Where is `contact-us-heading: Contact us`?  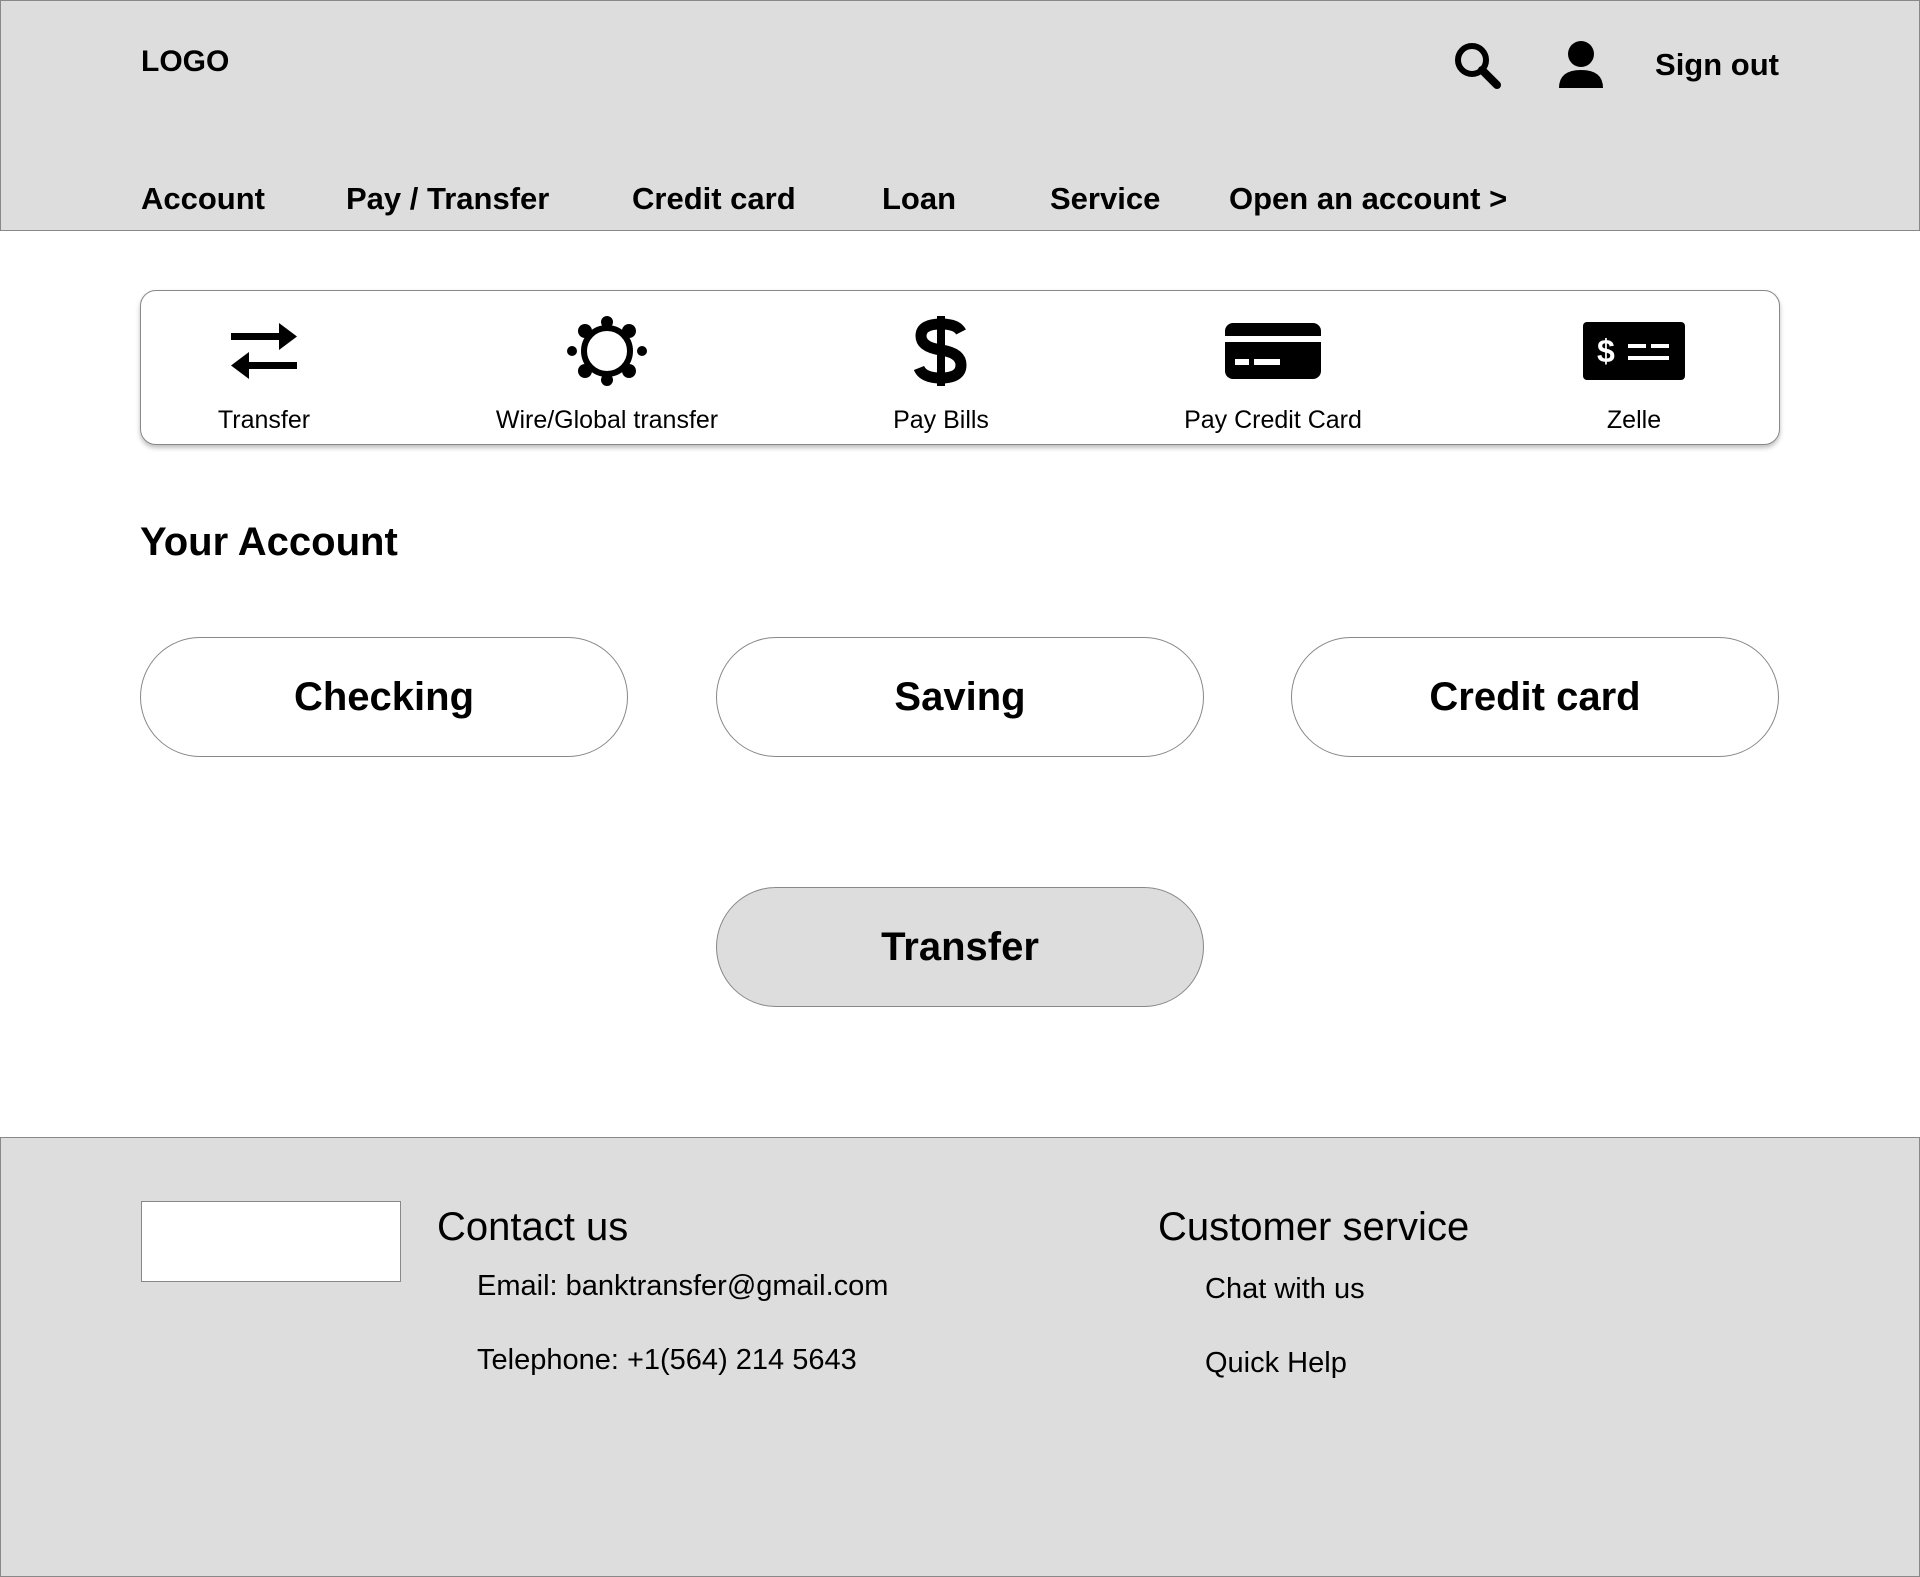 contact-us-heading: Contact us is located at coordinates (533, 1227).